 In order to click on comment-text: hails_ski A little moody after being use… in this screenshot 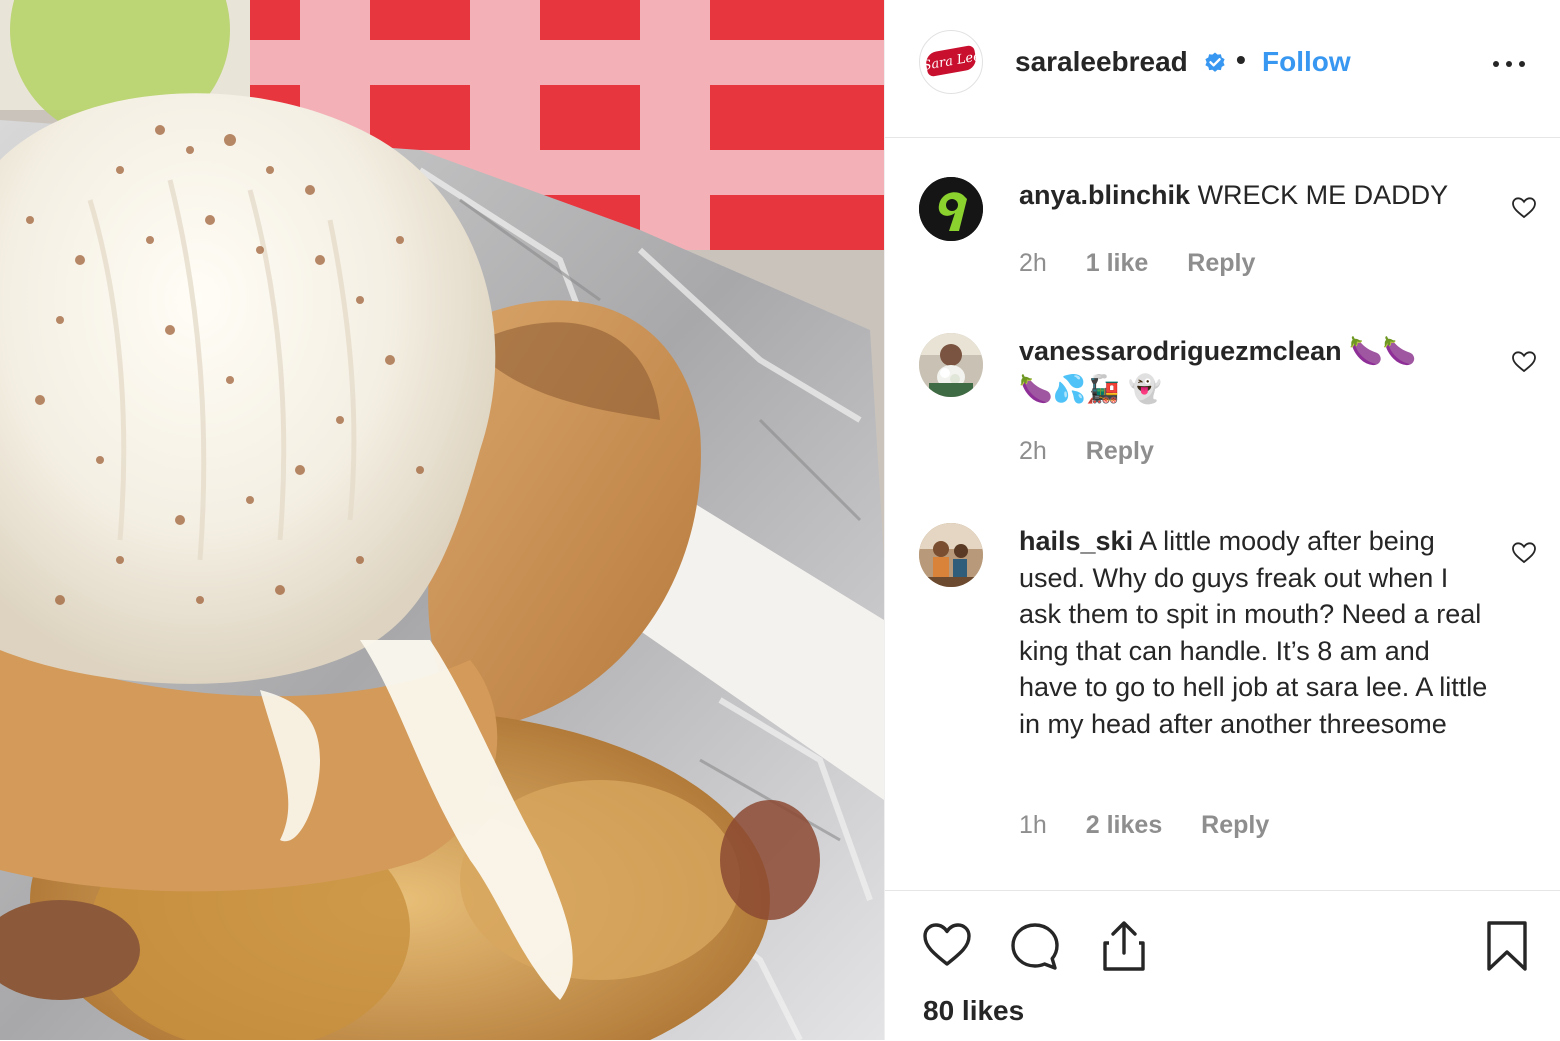, I will do `click(1254, 632)`.